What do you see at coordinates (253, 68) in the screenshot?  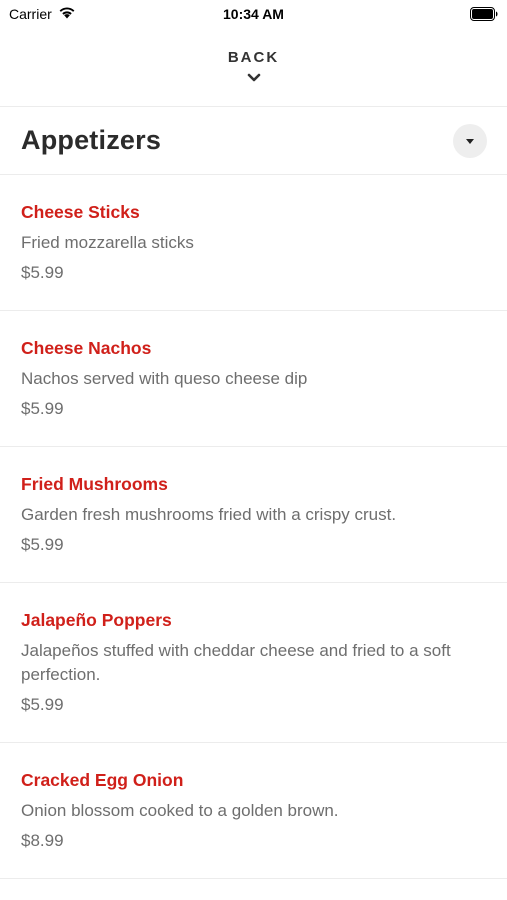 I see `back-button: BACK` at bounding box center [253, 68].